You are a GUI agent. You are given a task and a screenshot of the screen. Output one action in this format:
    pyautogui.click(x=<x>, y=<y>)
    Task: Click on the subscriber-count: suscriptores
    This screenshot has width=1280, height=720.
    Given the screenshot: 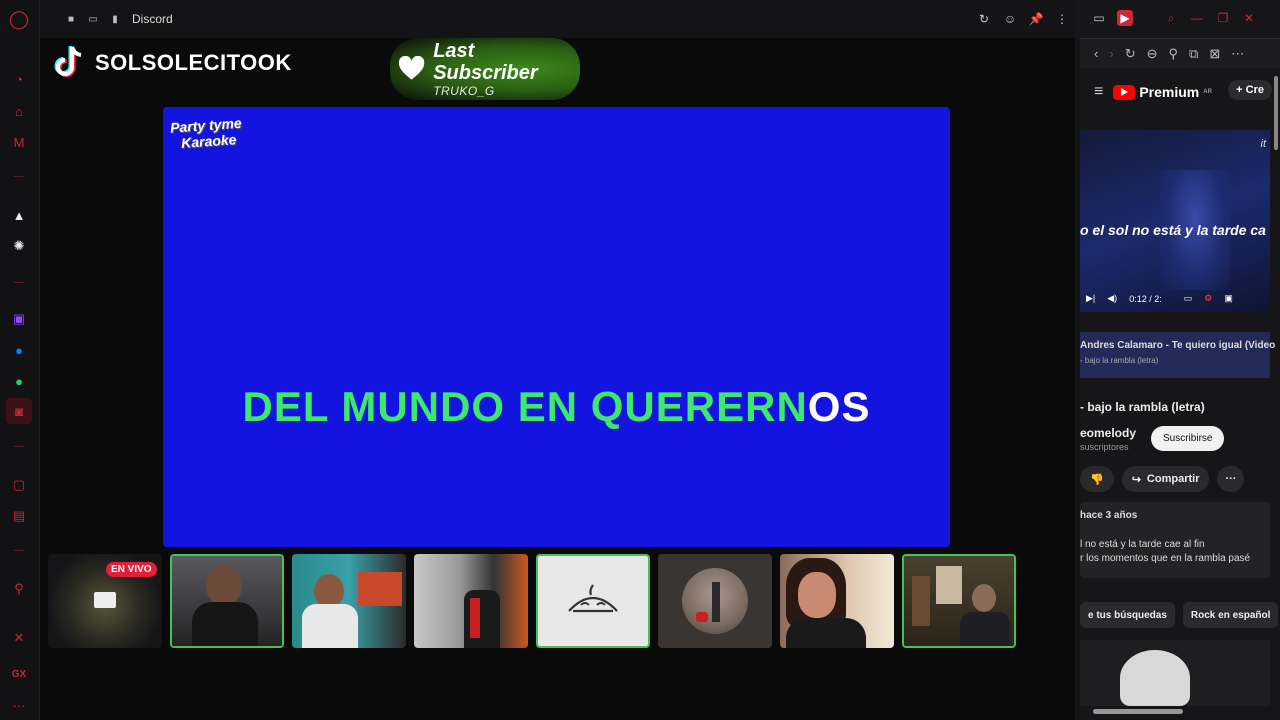 What is the action you would take?
    pyautogui.click(x=1104, y=447)
    